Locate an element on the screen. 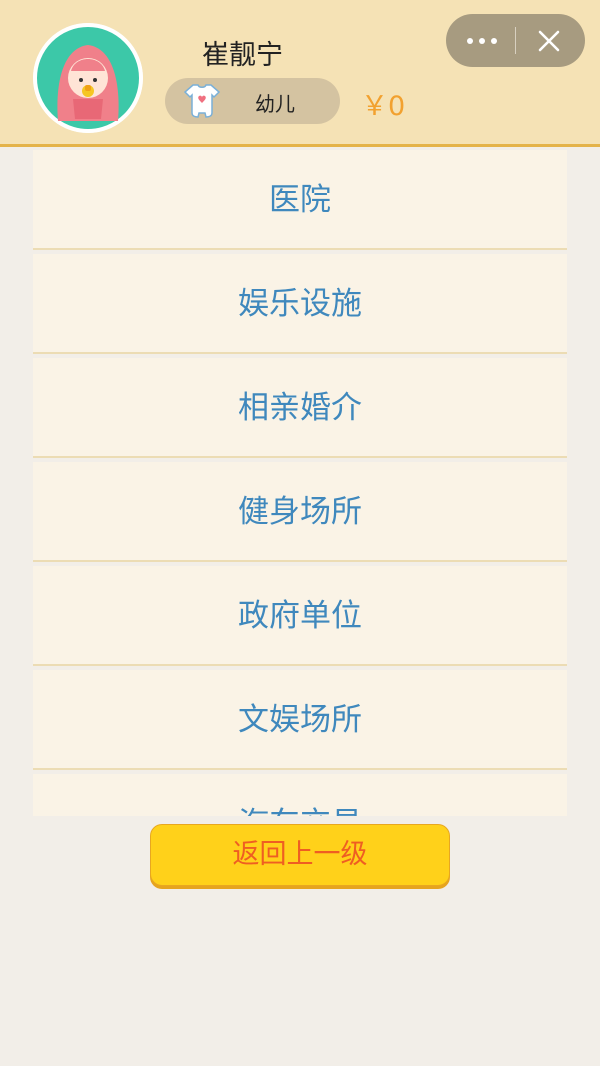 The image size is (600, 1066). stage-label: 幼儿 is located at coordinates (275, 104).